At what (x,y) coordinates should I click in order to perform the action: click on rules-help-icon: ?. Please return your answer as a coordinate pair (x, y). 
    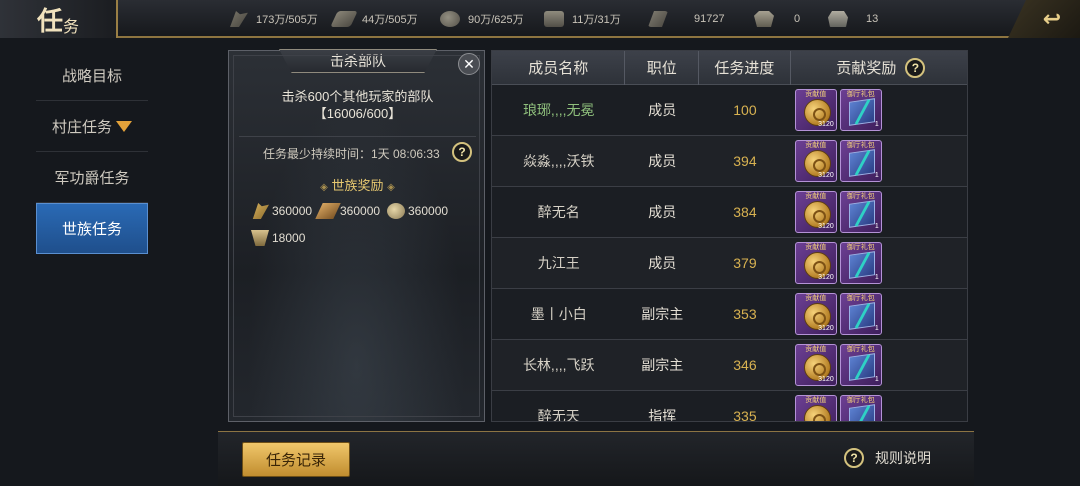
    Looking at the image, I should click on (854, 458).